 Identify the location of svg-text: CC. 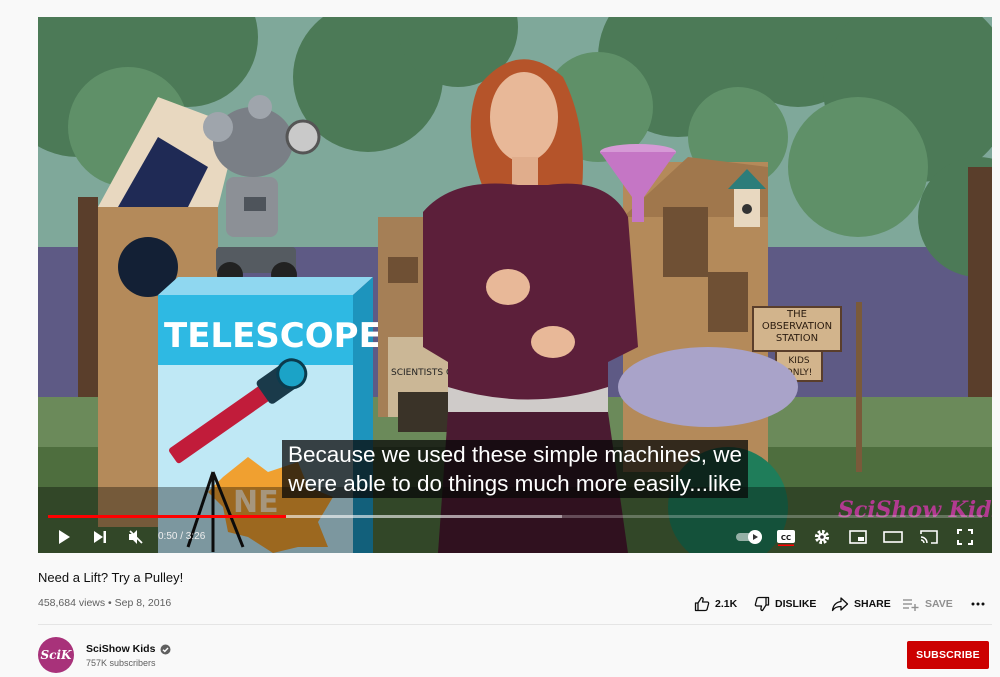
(786, 538).